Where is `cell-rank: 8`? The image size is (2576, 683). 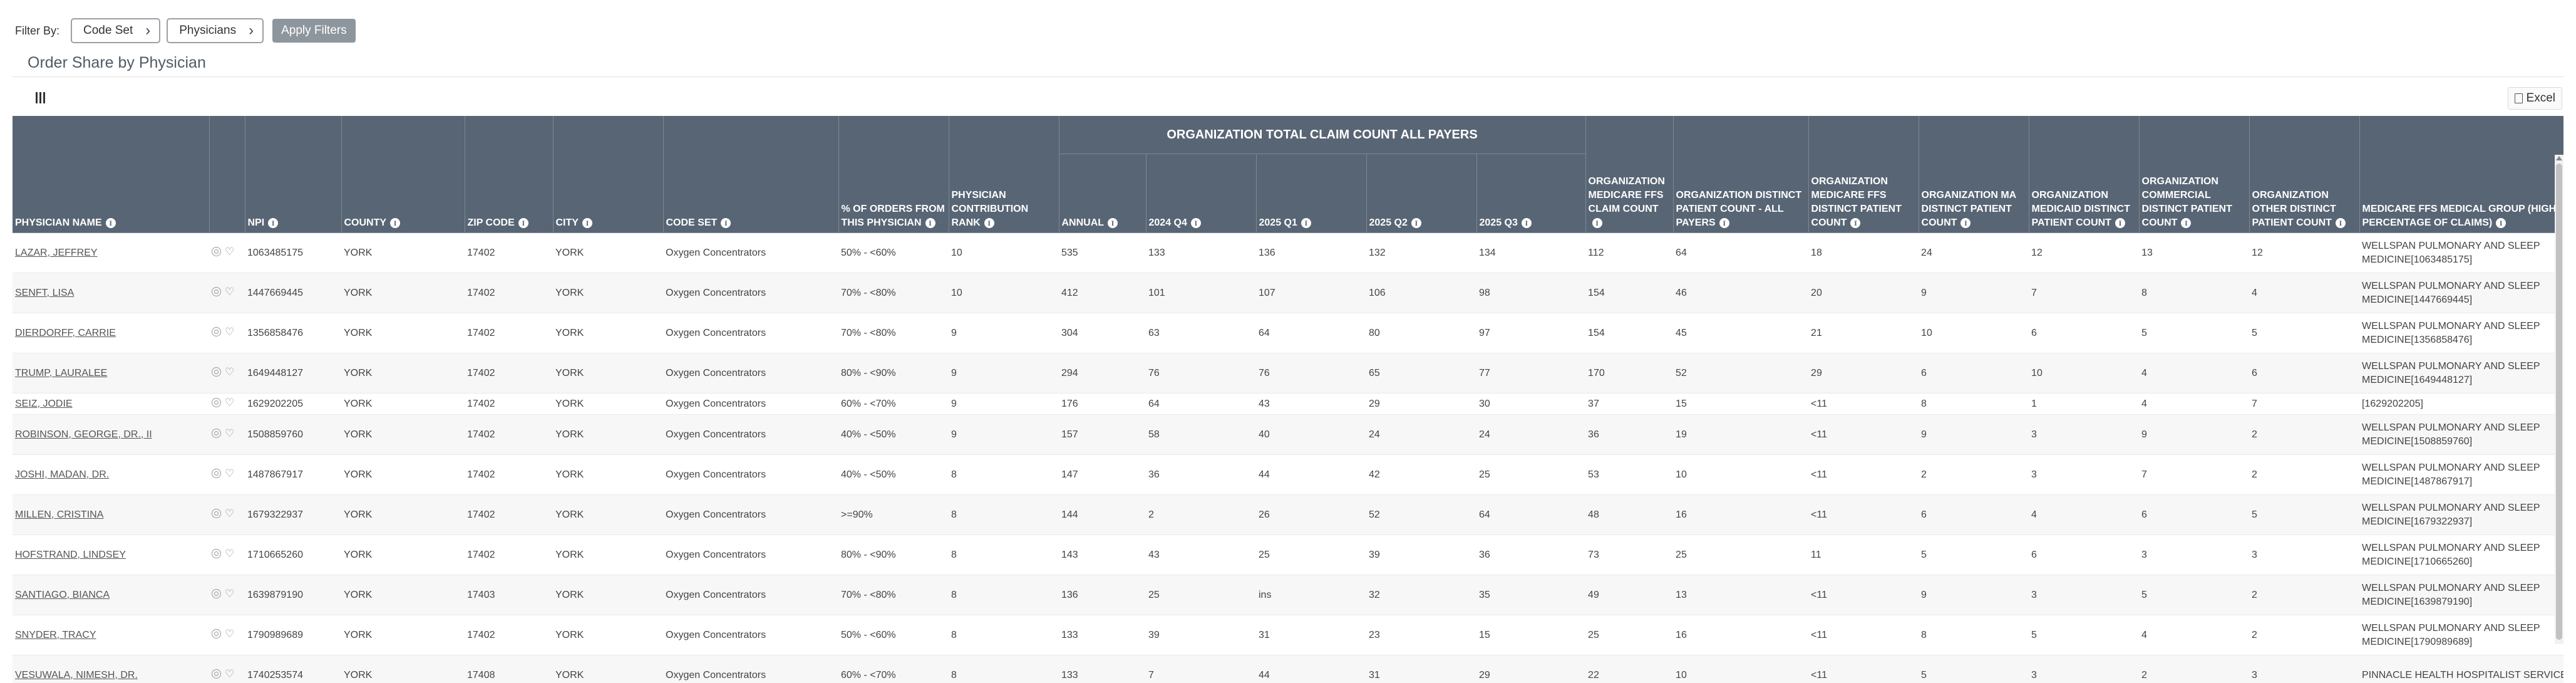 cell-rank: 8 is located at coordinates (1004, 515).